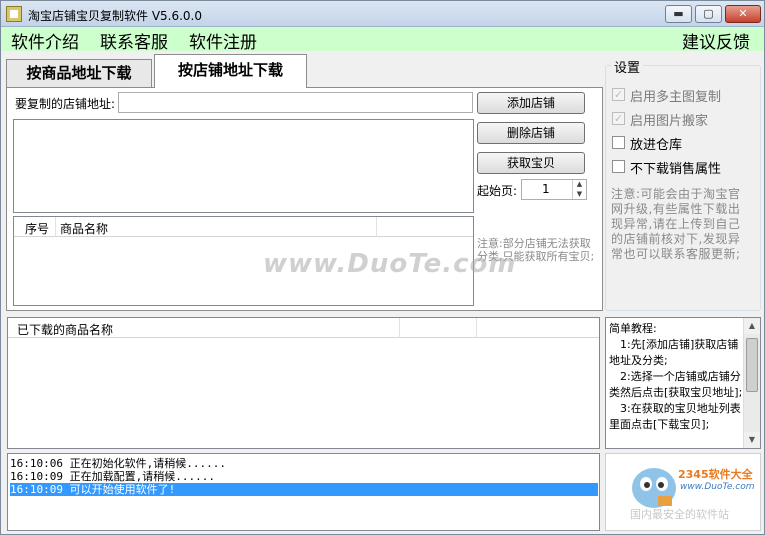  Describe the element at coordinates (717, 487) in the screenshot. I see `ad-site: www.DuoTe.com` at that location.